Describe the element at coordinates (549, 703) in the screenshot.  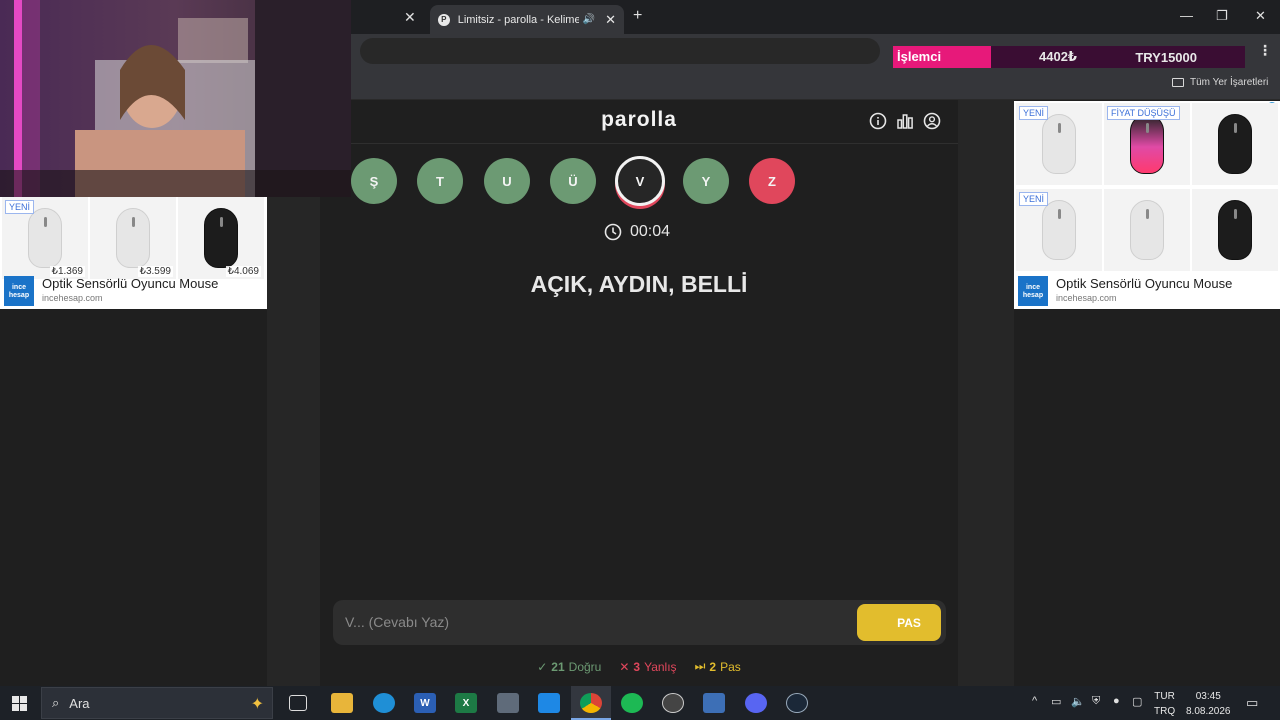
I see `store-icon` at that location.